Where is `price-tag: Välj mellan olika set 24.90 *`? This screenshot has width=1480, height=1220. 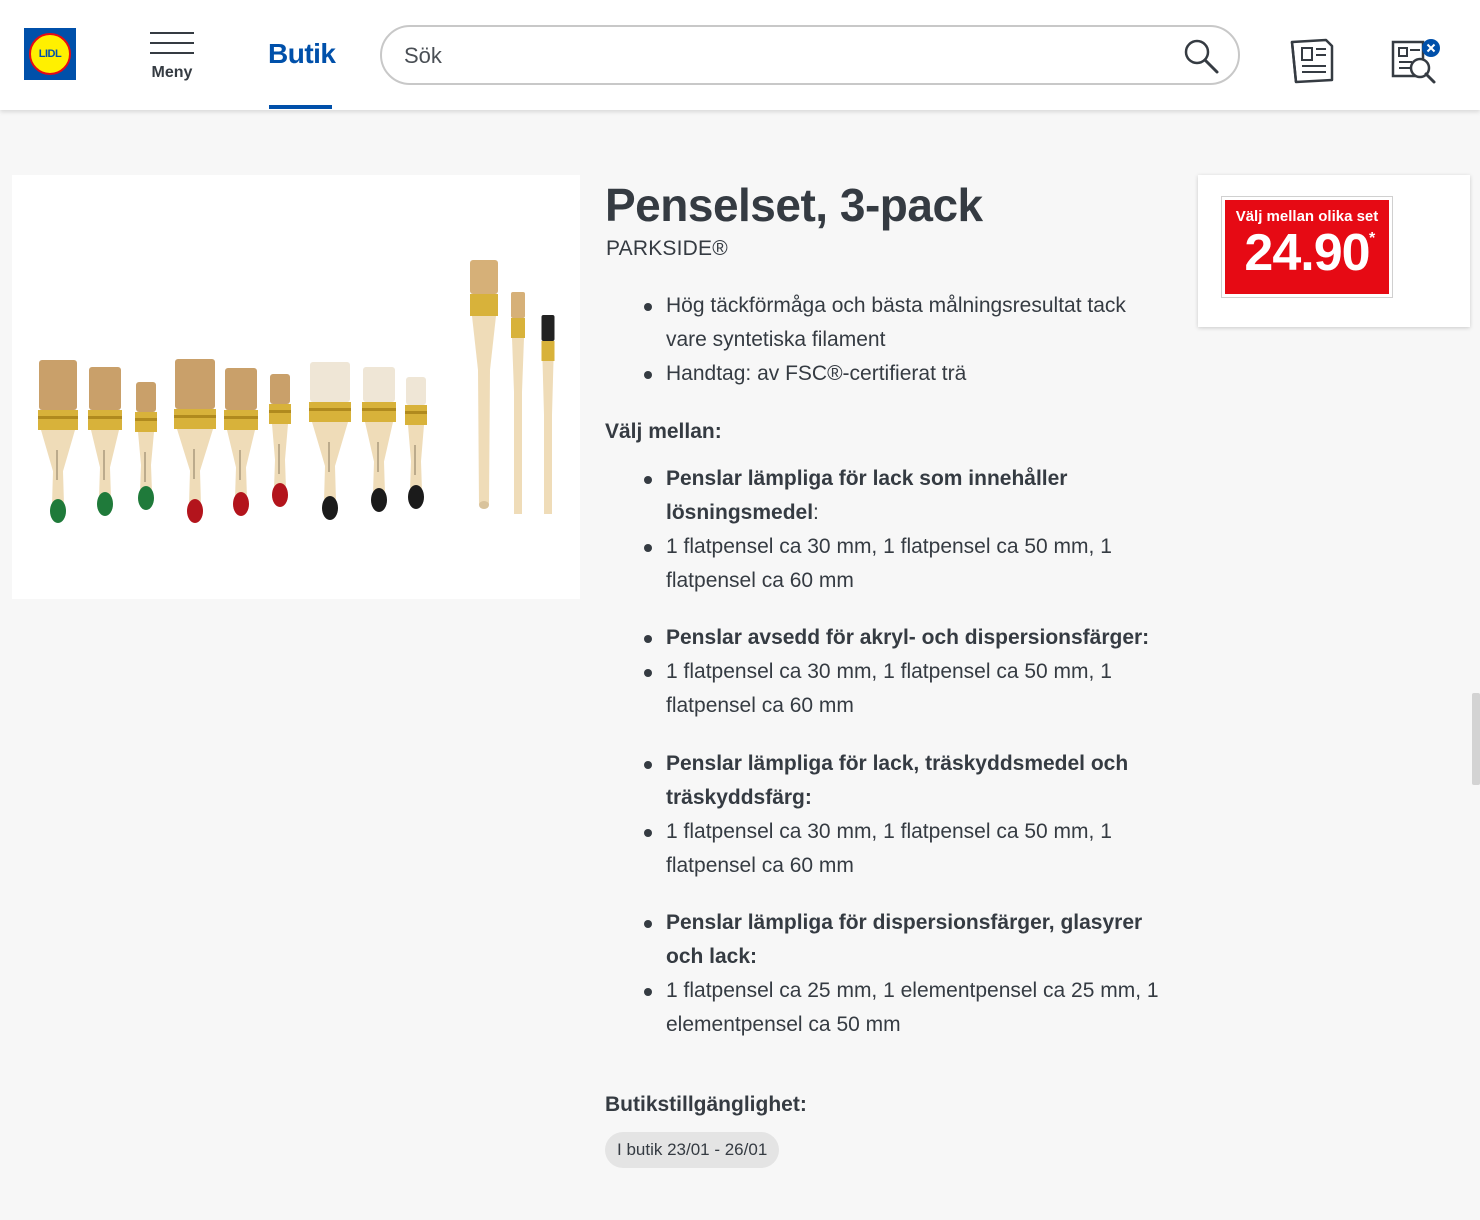
price-tag: Välj mellan olika set 24.90 * is located at coordinates (1307, 247).